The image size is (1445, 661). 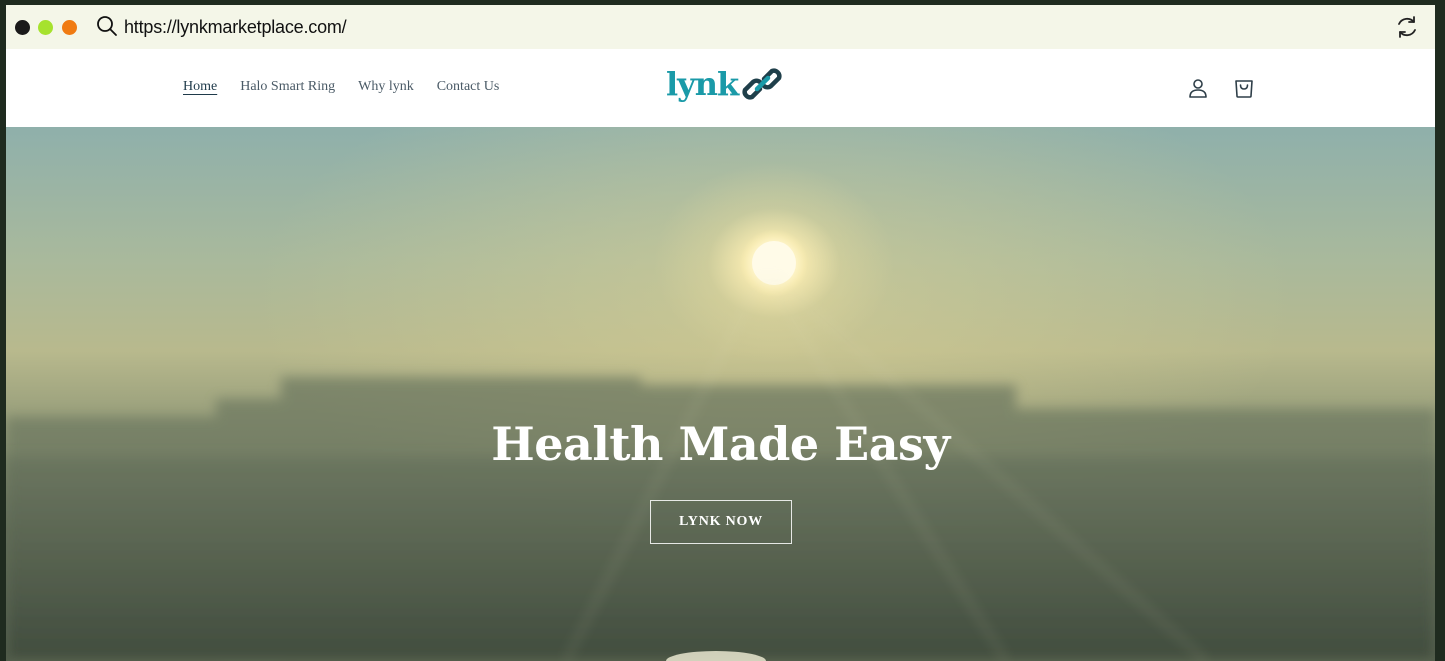 What do you see at coordinates (721, 522) in the screenshot?
I see `lynk-now-button: LYNK NOW` at bounding box center [721, 522].